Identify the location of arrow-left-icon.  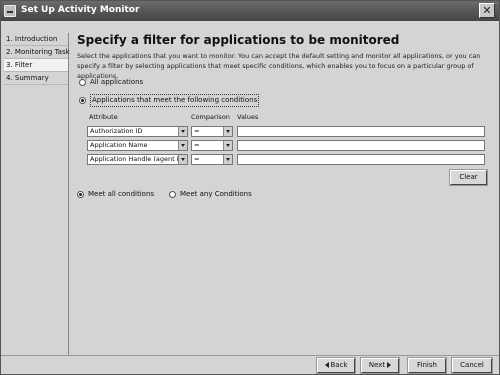
(326, 365).